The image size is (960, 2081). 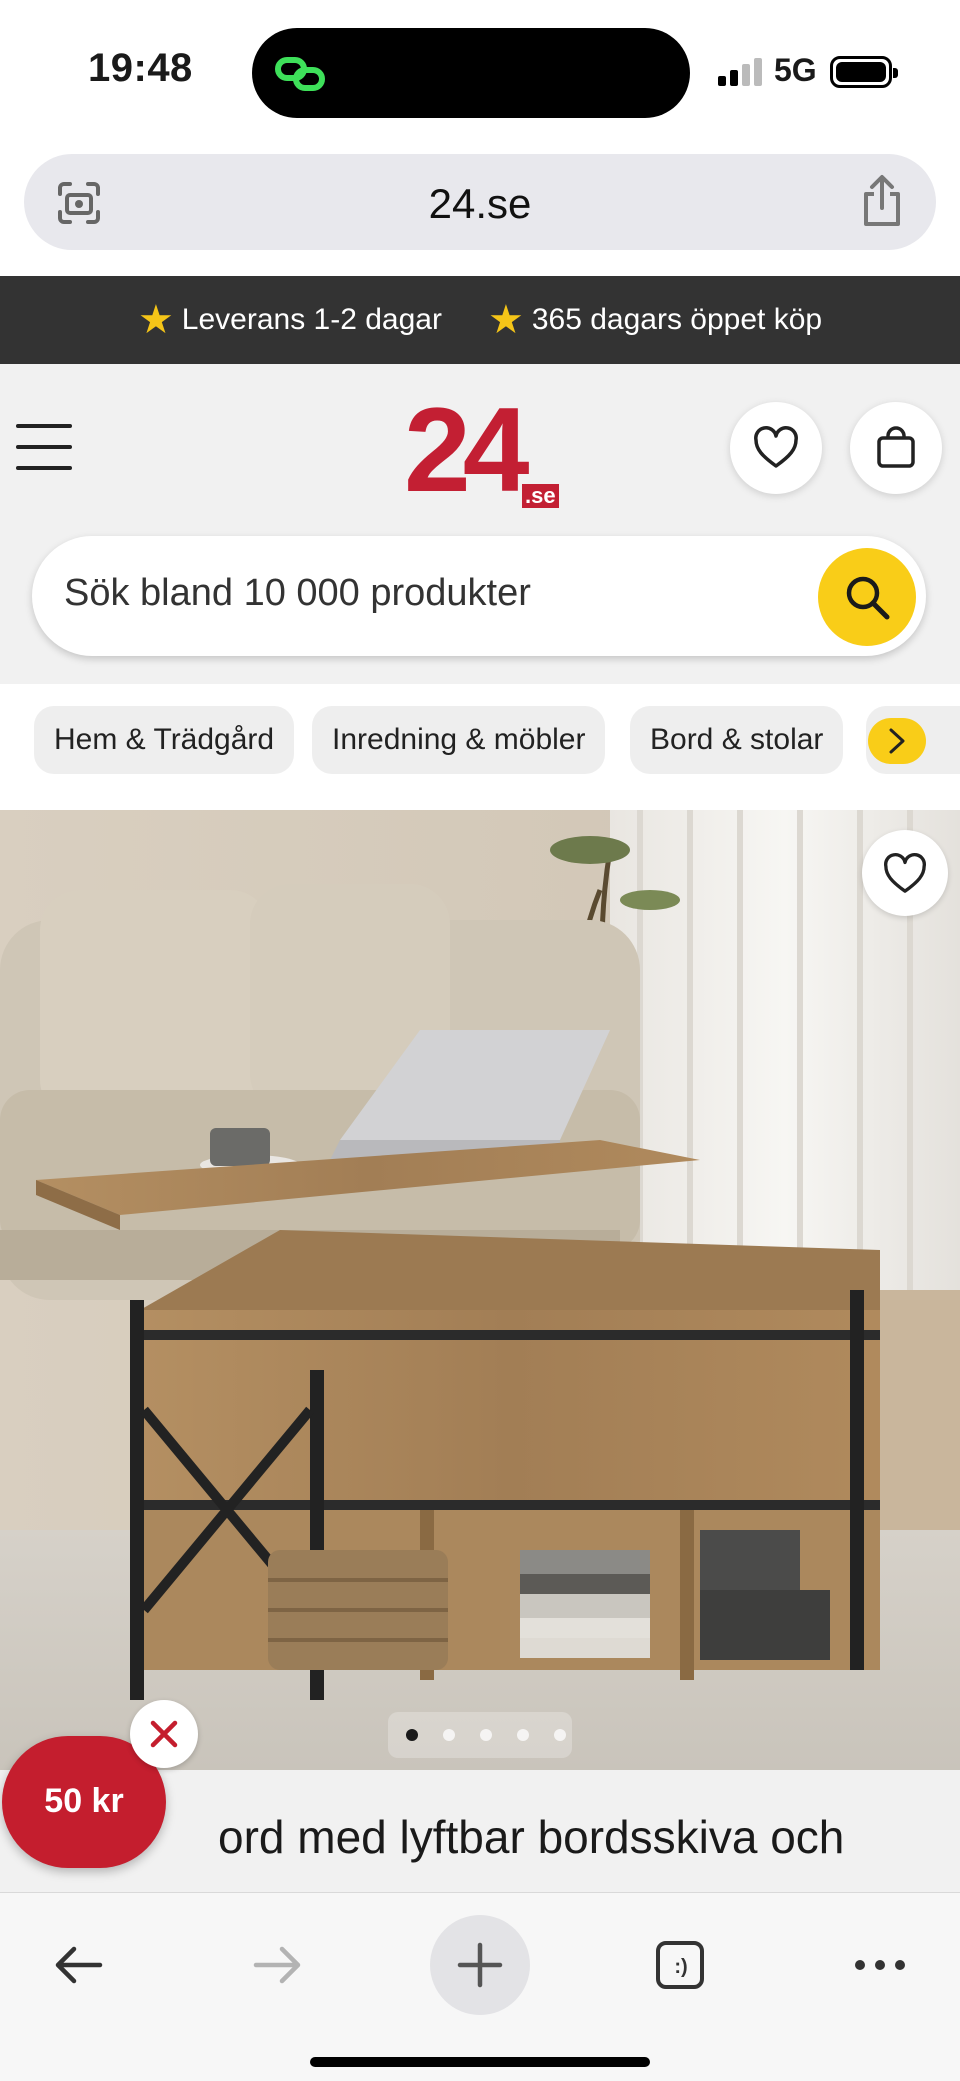 I want to click on more-dots-icon, so click(x=880, y=1965).